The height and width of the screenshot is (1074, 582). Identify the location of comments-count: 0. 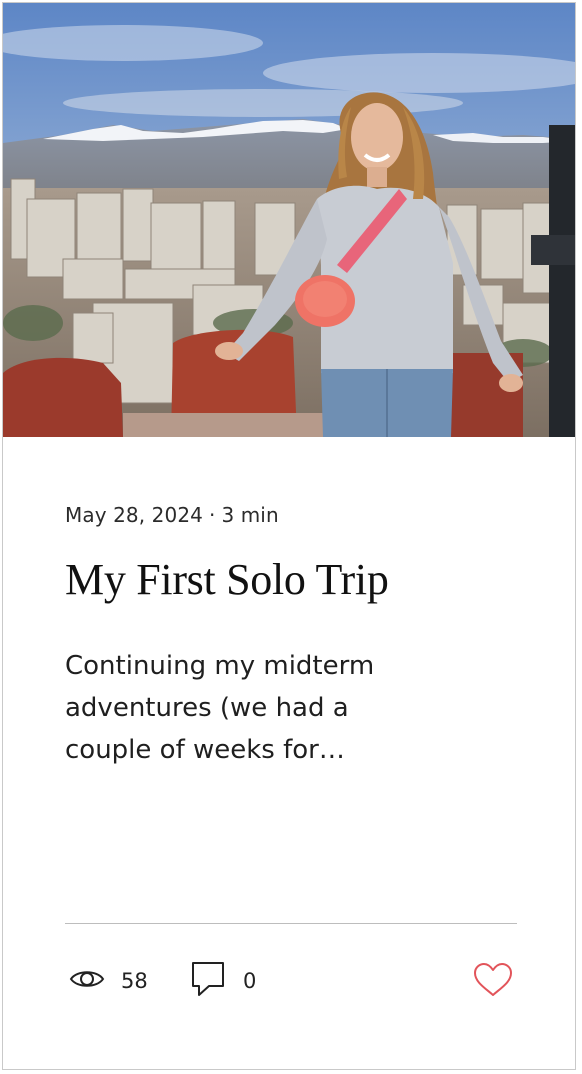
(223, 981).